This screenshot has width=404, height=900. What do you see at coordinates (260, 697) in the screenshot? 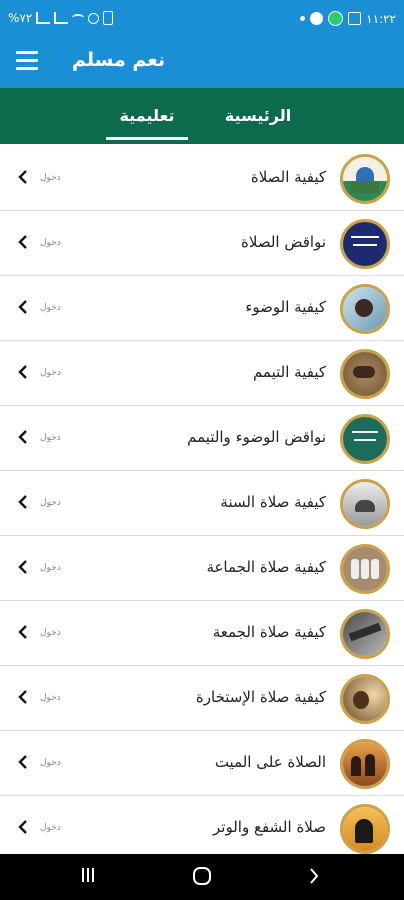
I see `list-item-label: كيفية صلاة الإستخارة` at bounding box center [260, 697].